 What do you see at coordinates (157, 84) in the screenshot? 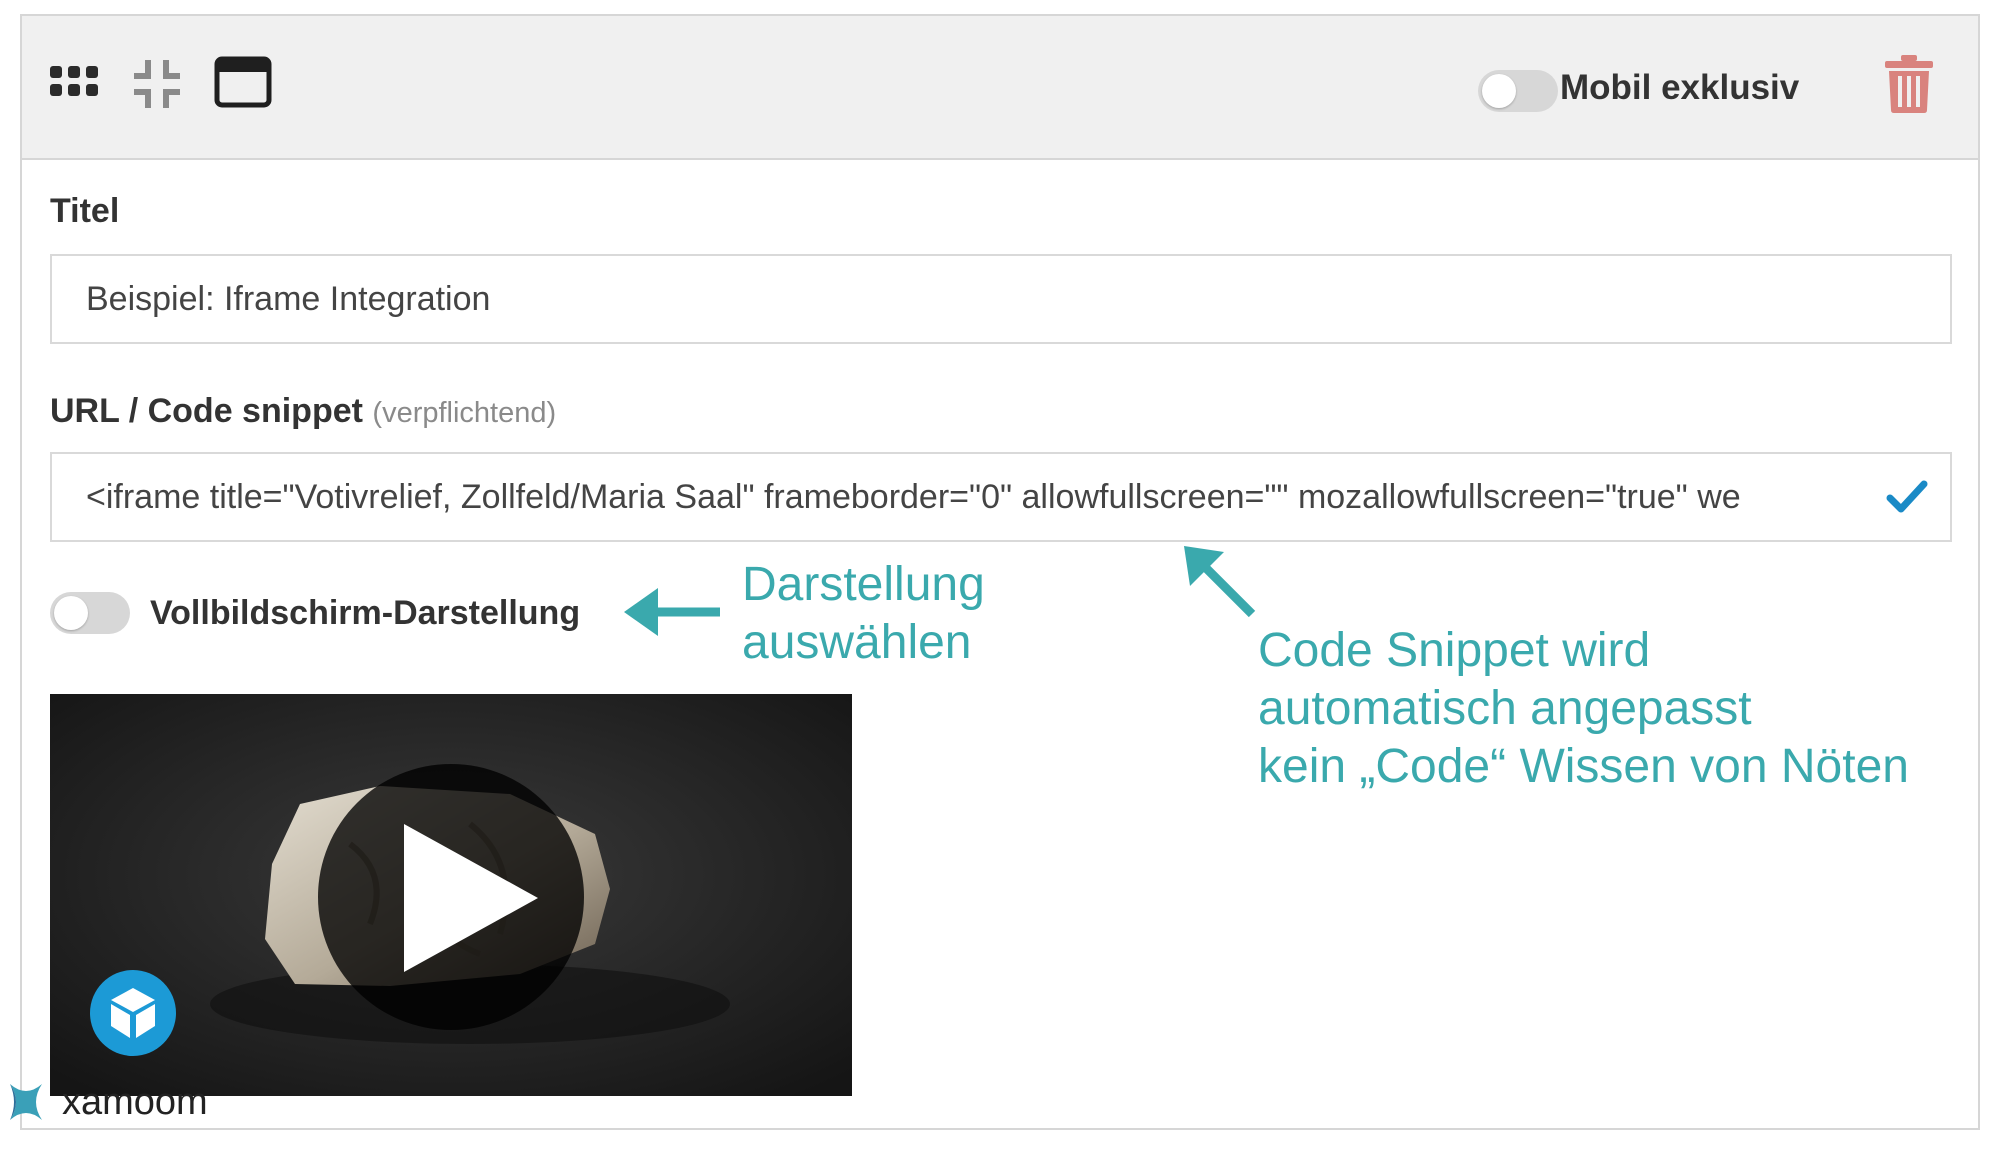
I see `compress-icon` at bounding box center [157, 84].